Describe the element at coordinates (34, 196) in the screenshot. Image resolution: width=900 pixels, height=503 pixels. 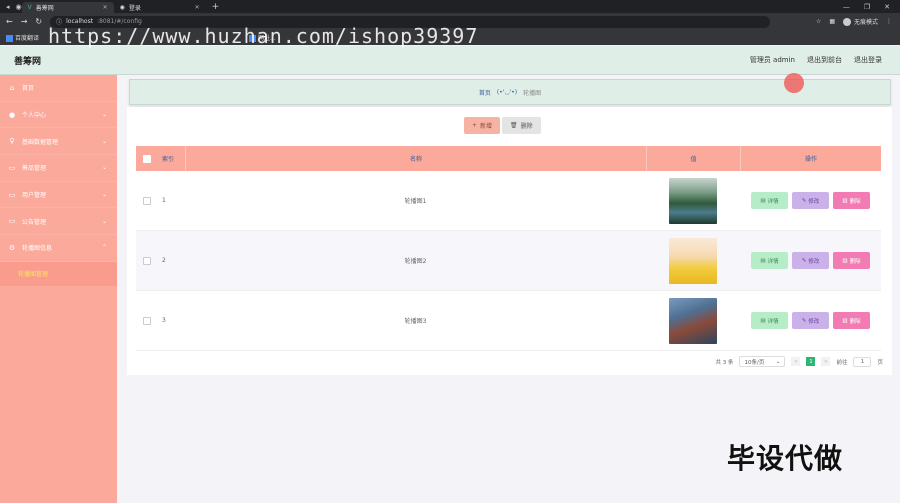
I see `sidebar-item-label: 用户管理` at that location.